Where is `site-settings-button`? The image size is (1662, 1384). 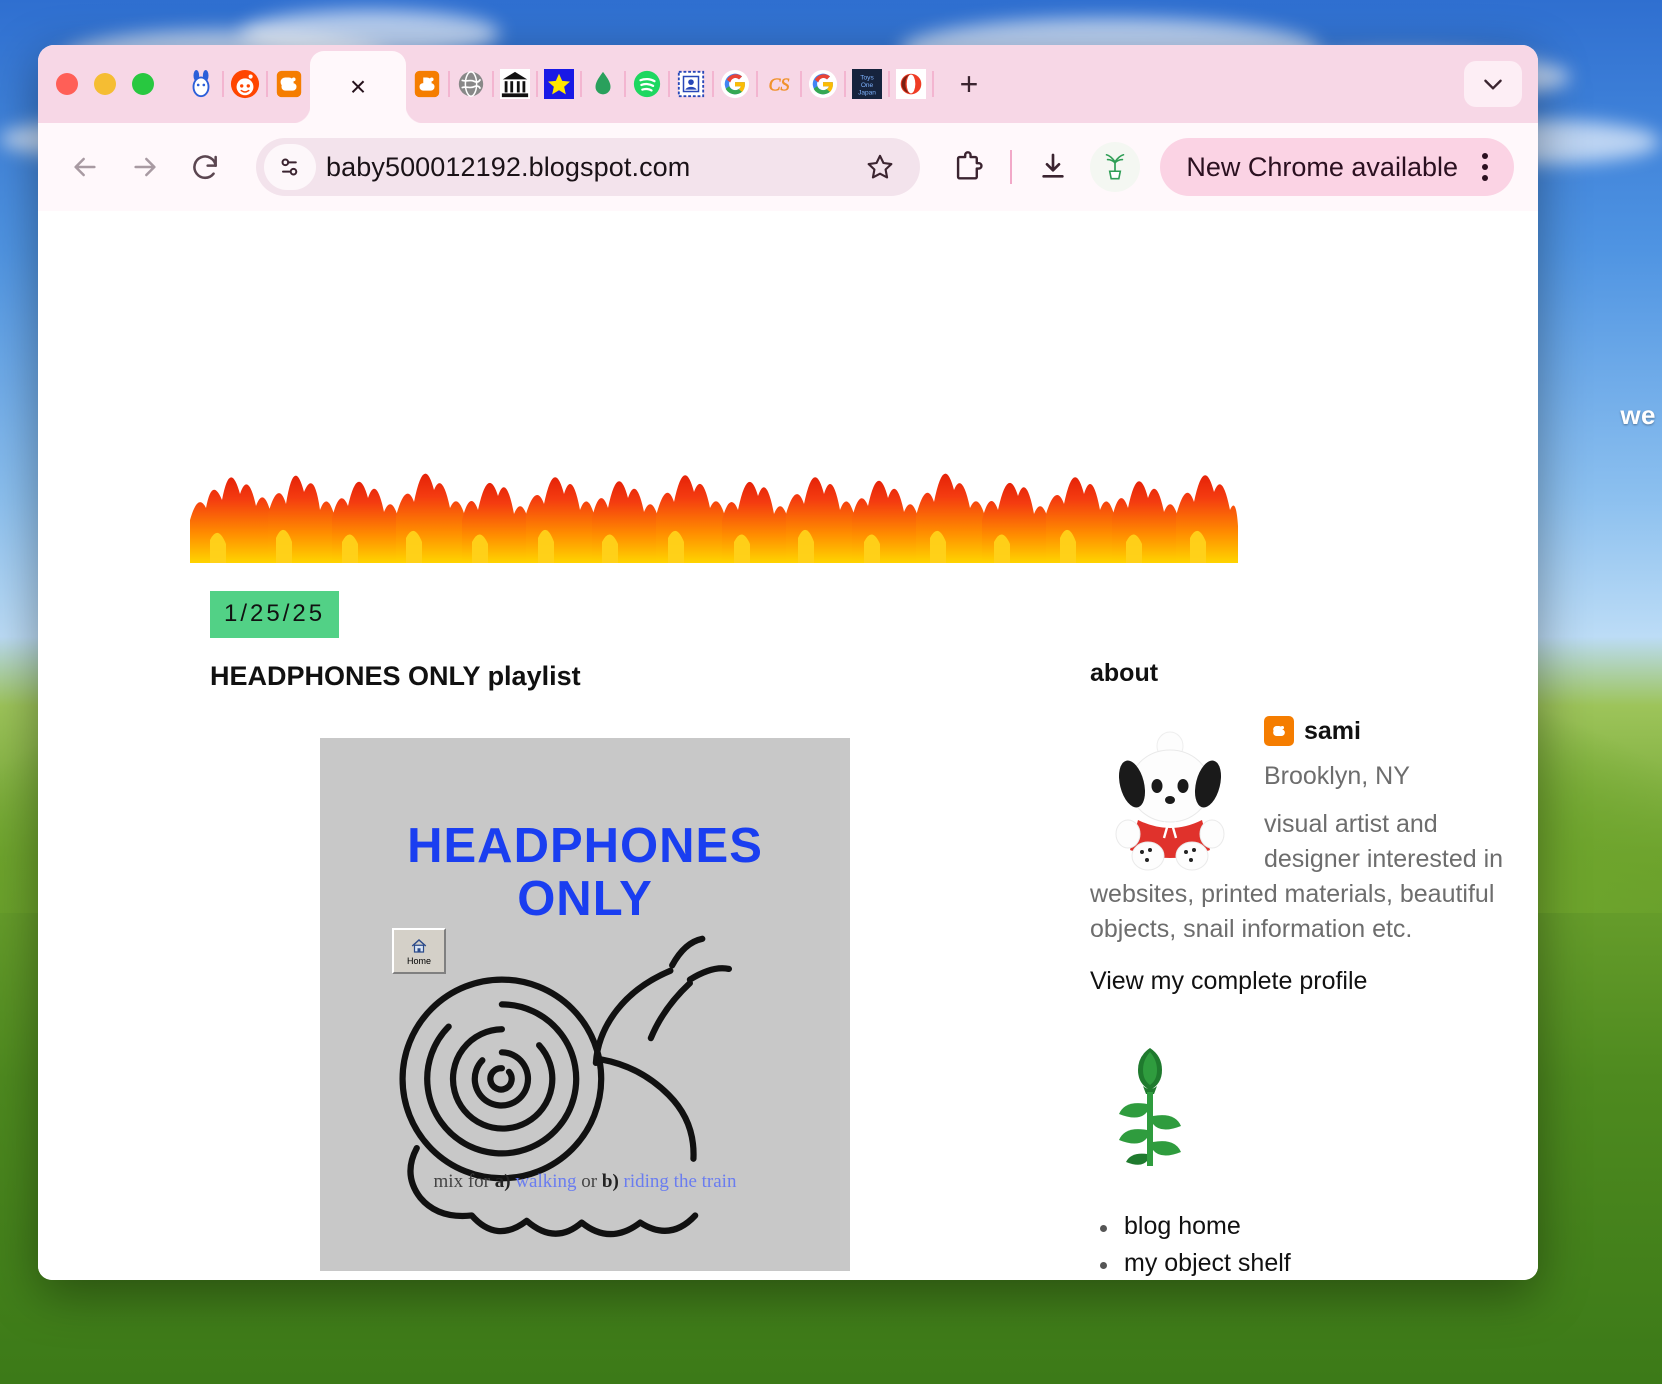
site-settings-button is located at coordinates (290, 167).